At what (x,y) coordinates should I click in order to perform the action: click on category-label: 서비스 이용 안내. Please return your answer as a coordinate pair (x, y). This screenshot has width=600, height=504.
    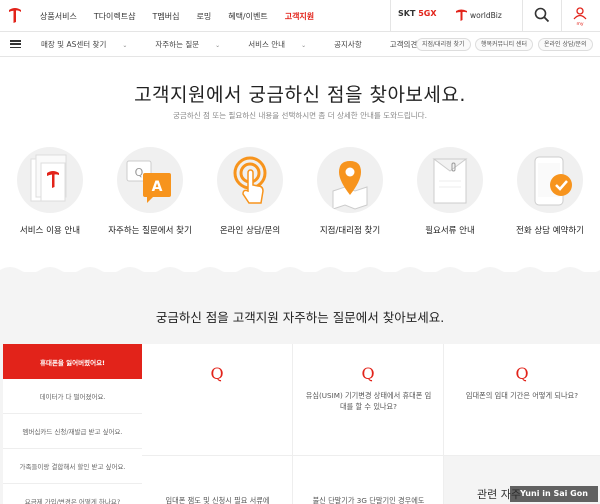
    Looking at the image, I should click on (50, 231).